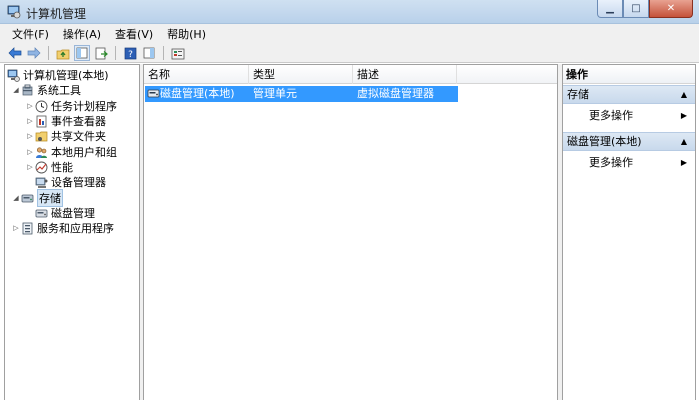  What do you see at coordinates (84, 106) in the screenshot?
I see `tree-label: 任务计划程序` at bounding box center [84, 106].